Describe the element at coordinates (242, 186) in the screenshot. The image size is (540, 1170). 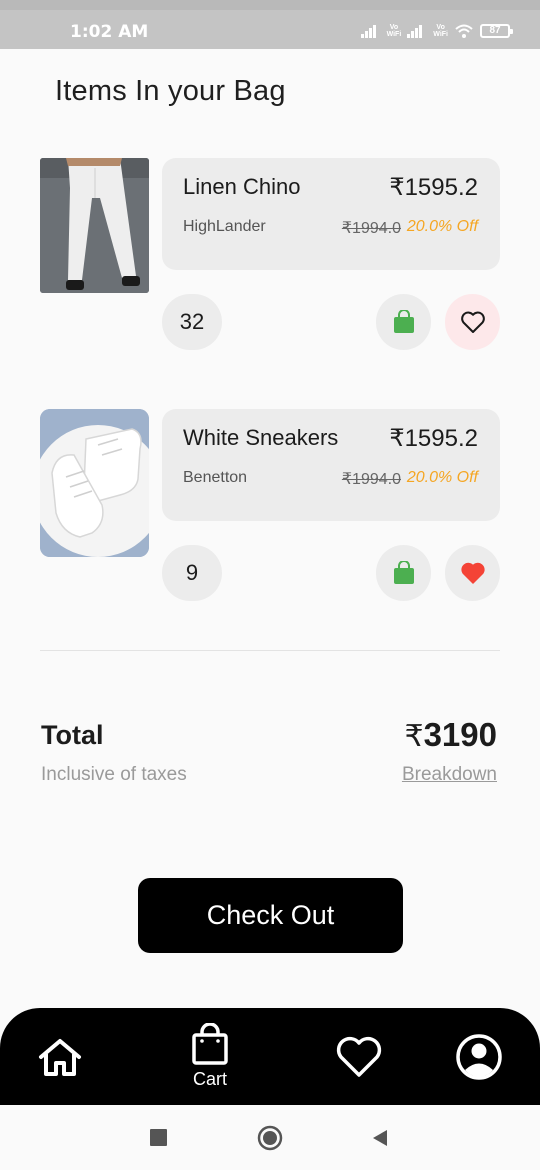
I see `item-name: Linen Chino` at that location.